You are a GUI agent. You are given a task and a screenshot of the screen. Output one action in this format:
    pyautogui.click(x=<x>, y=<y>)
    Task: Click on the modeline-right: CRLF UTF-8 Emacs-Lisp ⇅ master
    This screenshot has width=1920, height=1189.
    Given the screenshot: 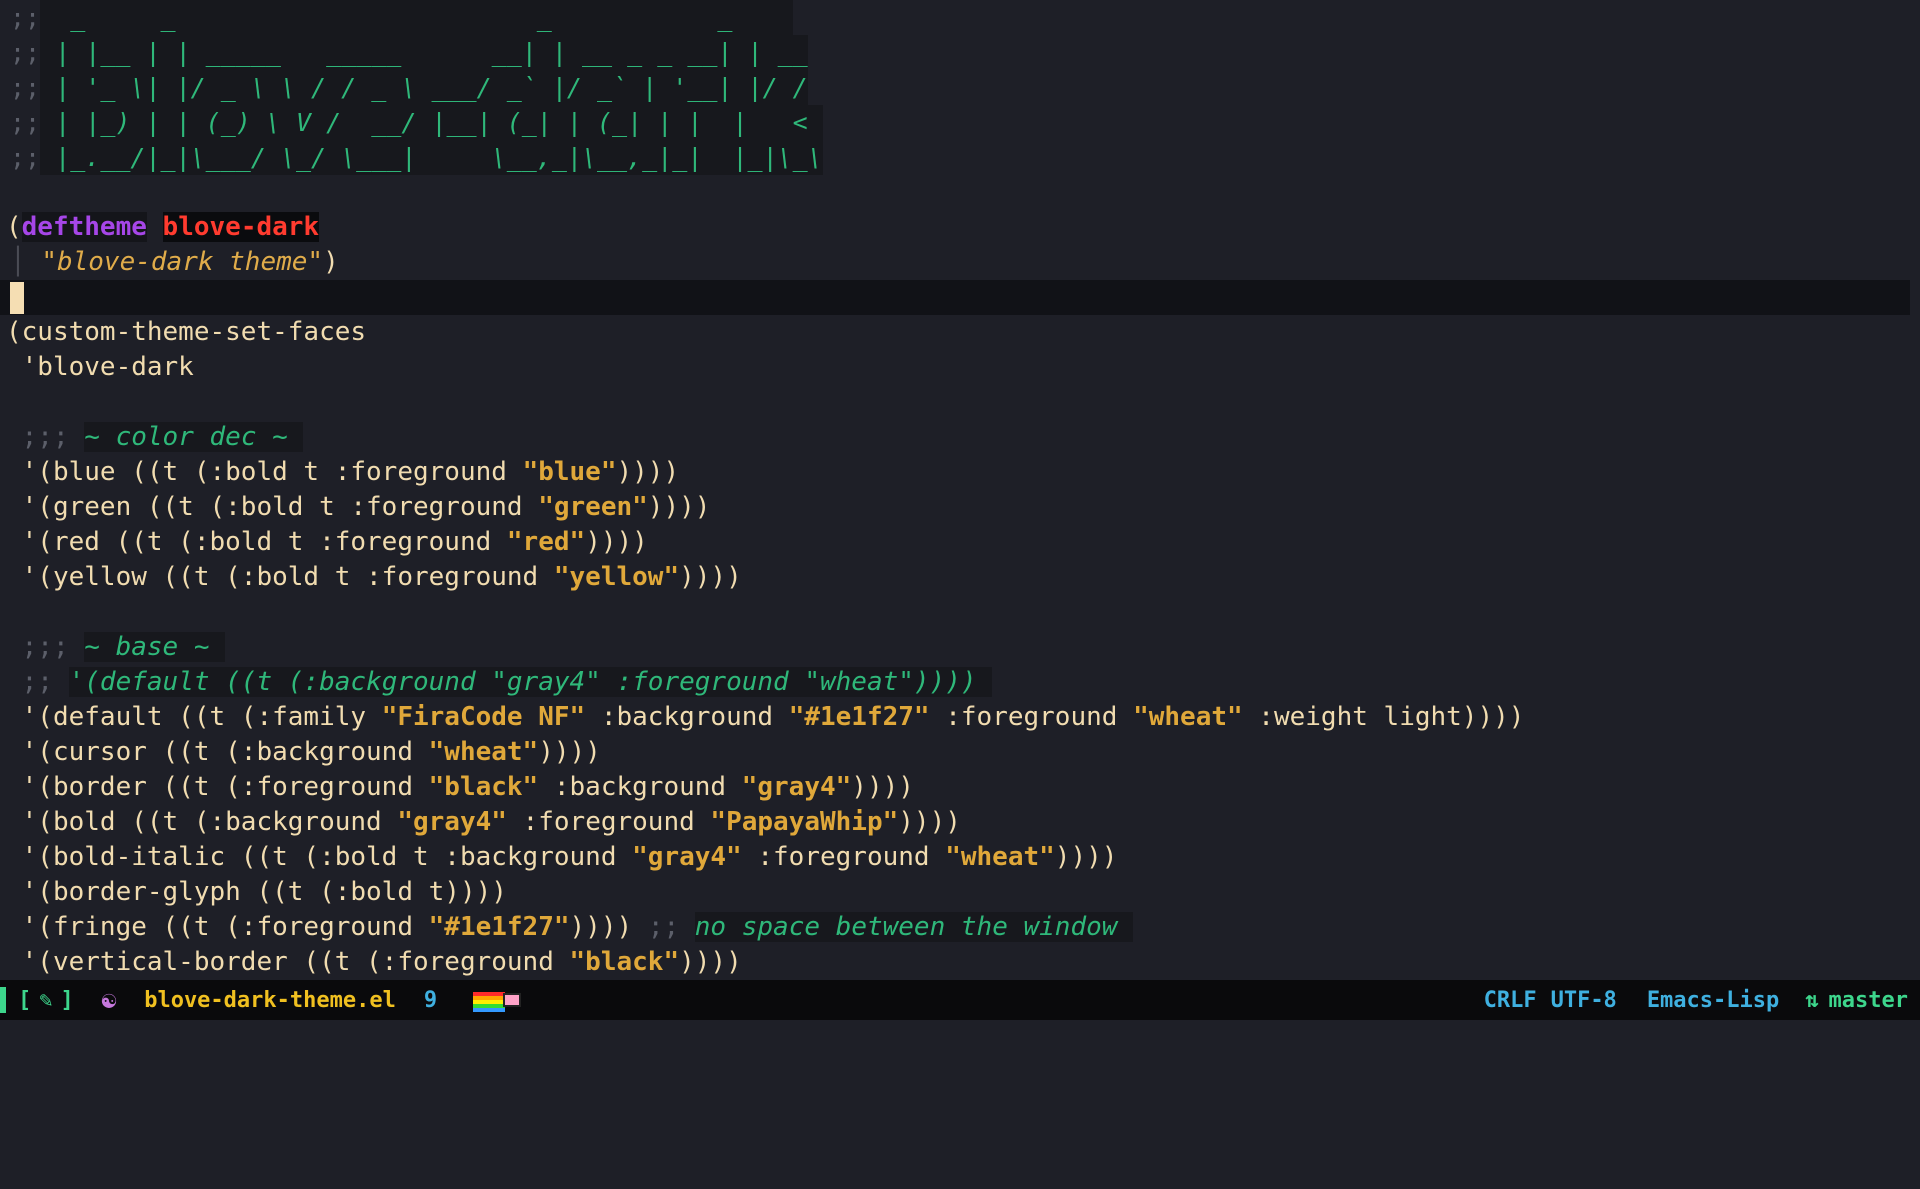 What is the action you would take?
    pyautogui.click(x=1696, y=1000)
    